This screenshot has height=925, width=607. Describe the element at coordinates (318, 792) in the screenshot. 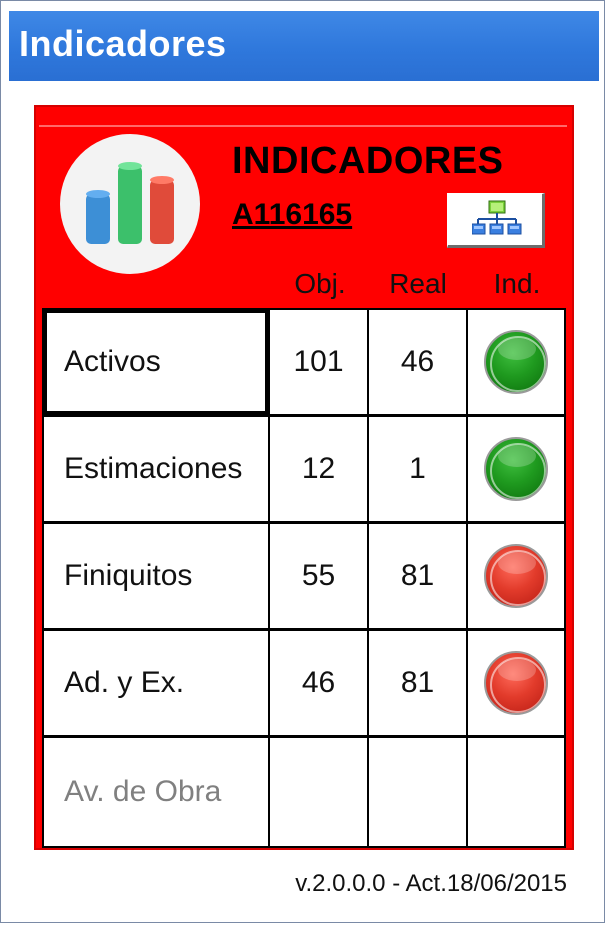

I see `row-obj-av-de-obra` at that location.